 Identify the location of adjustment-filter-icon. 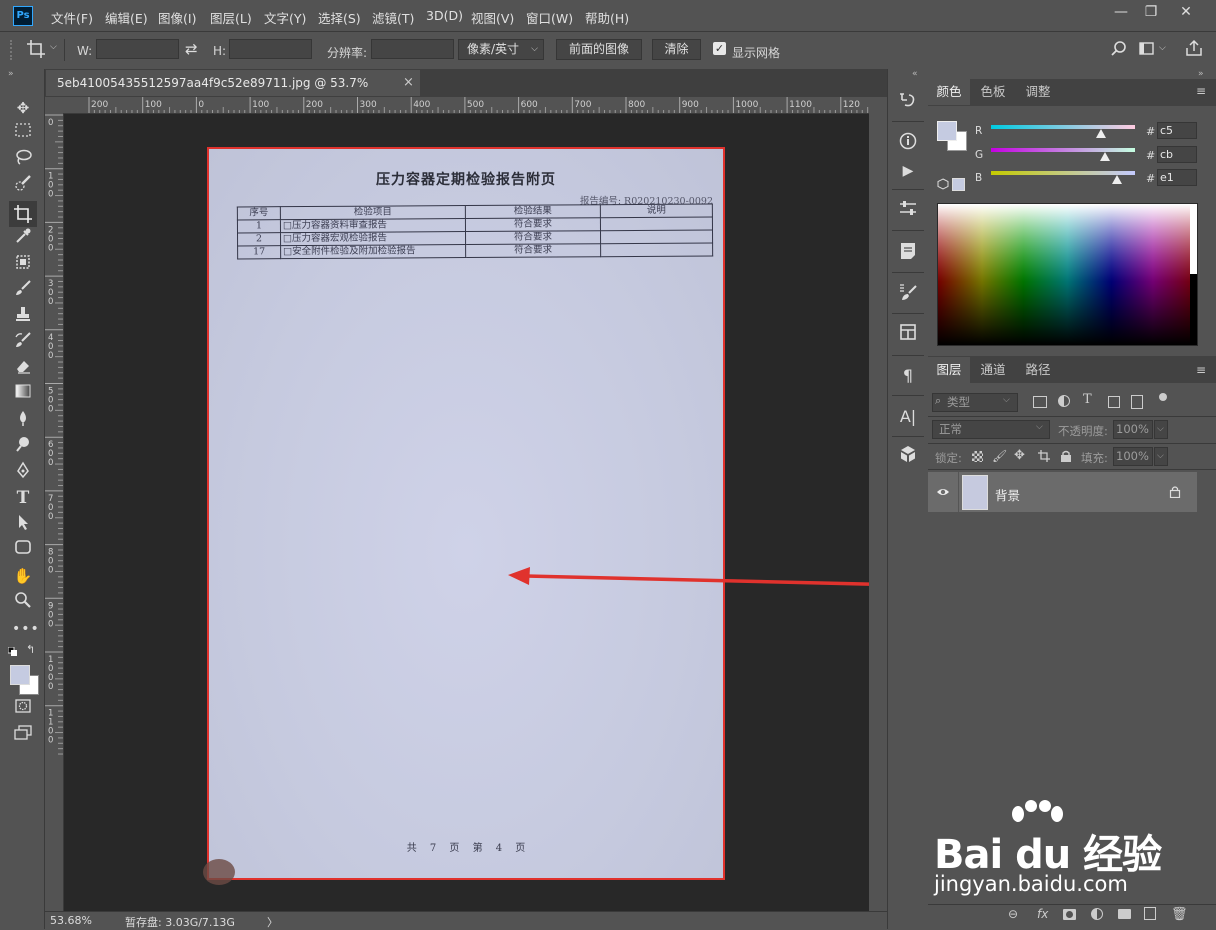
(1064, 401).